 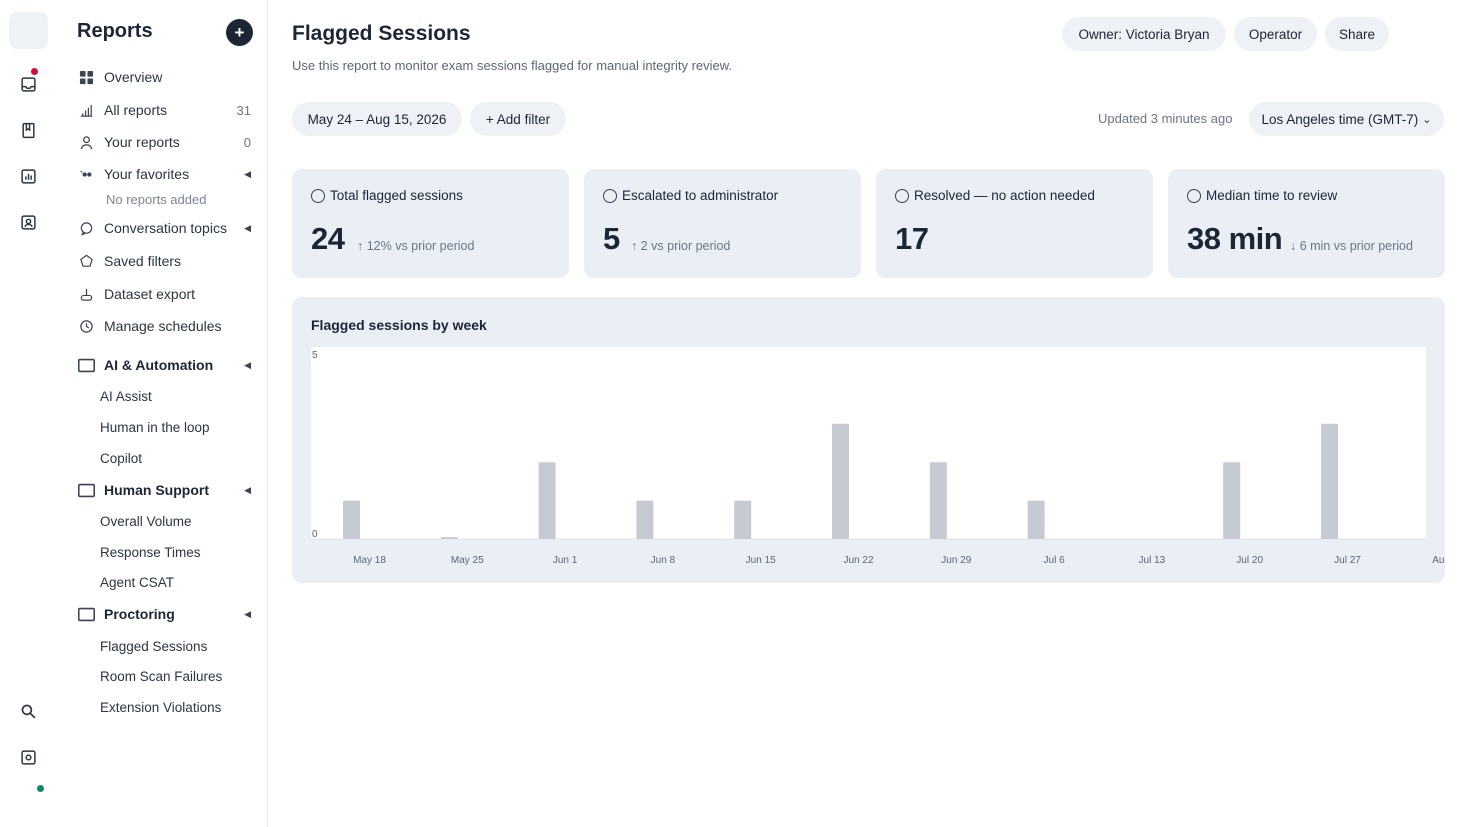 I want to click on sidebar-item-overview: Overview, so click(x=164, y=77).